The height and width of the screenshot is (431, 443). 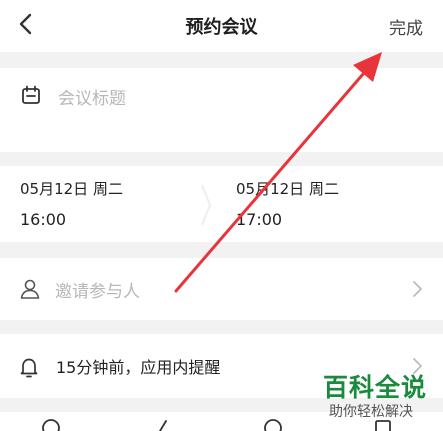 I want to click on time-separator-icon, so click(x=206, y=205).